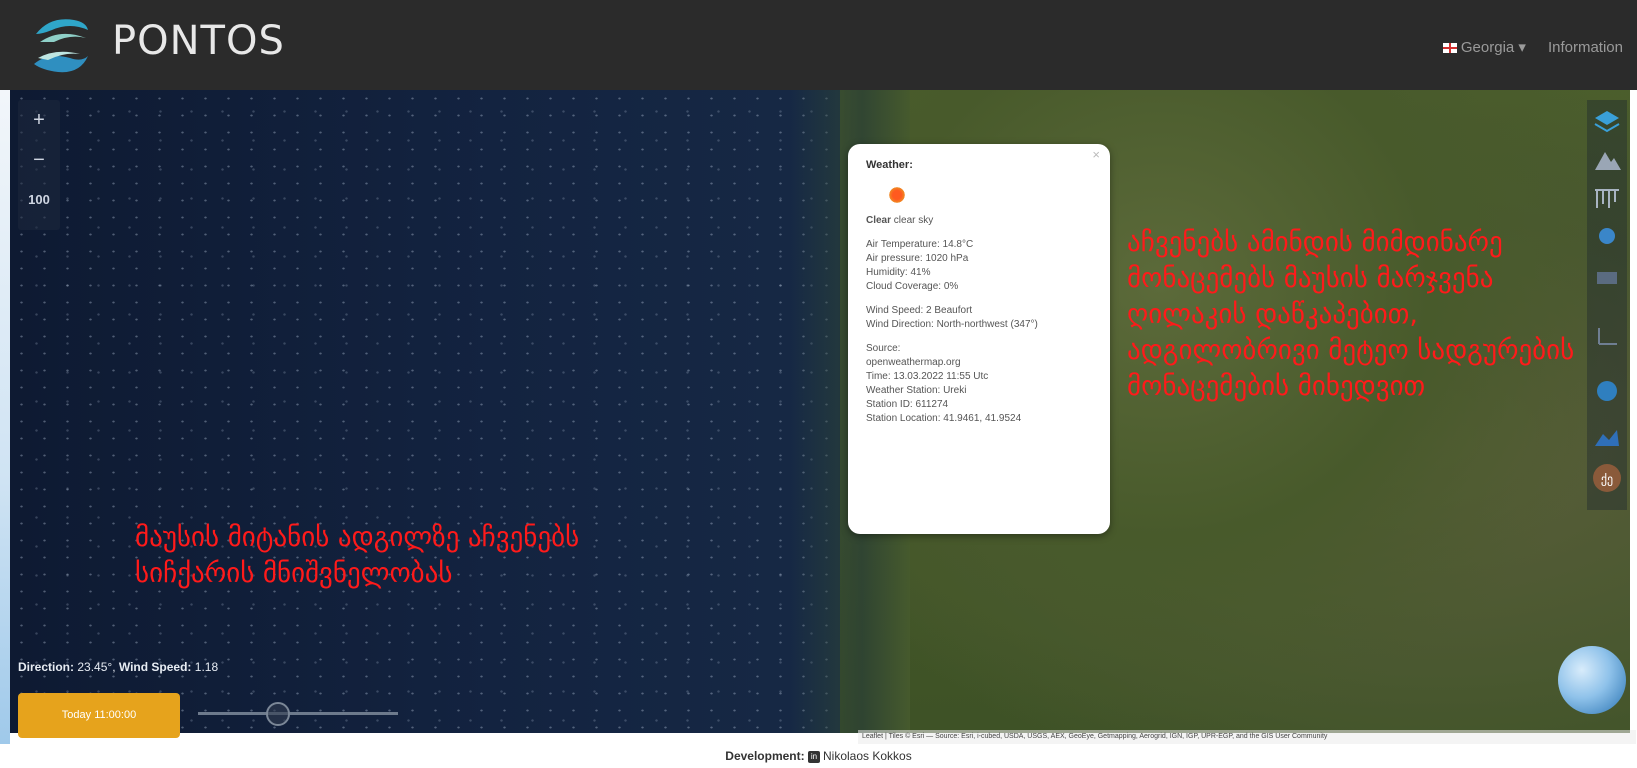 This screenshot has height=768, width=1637. Describe the element at coordinates (198, 41) in the screenshot. I see `brand-title: PONTOS` at that location.